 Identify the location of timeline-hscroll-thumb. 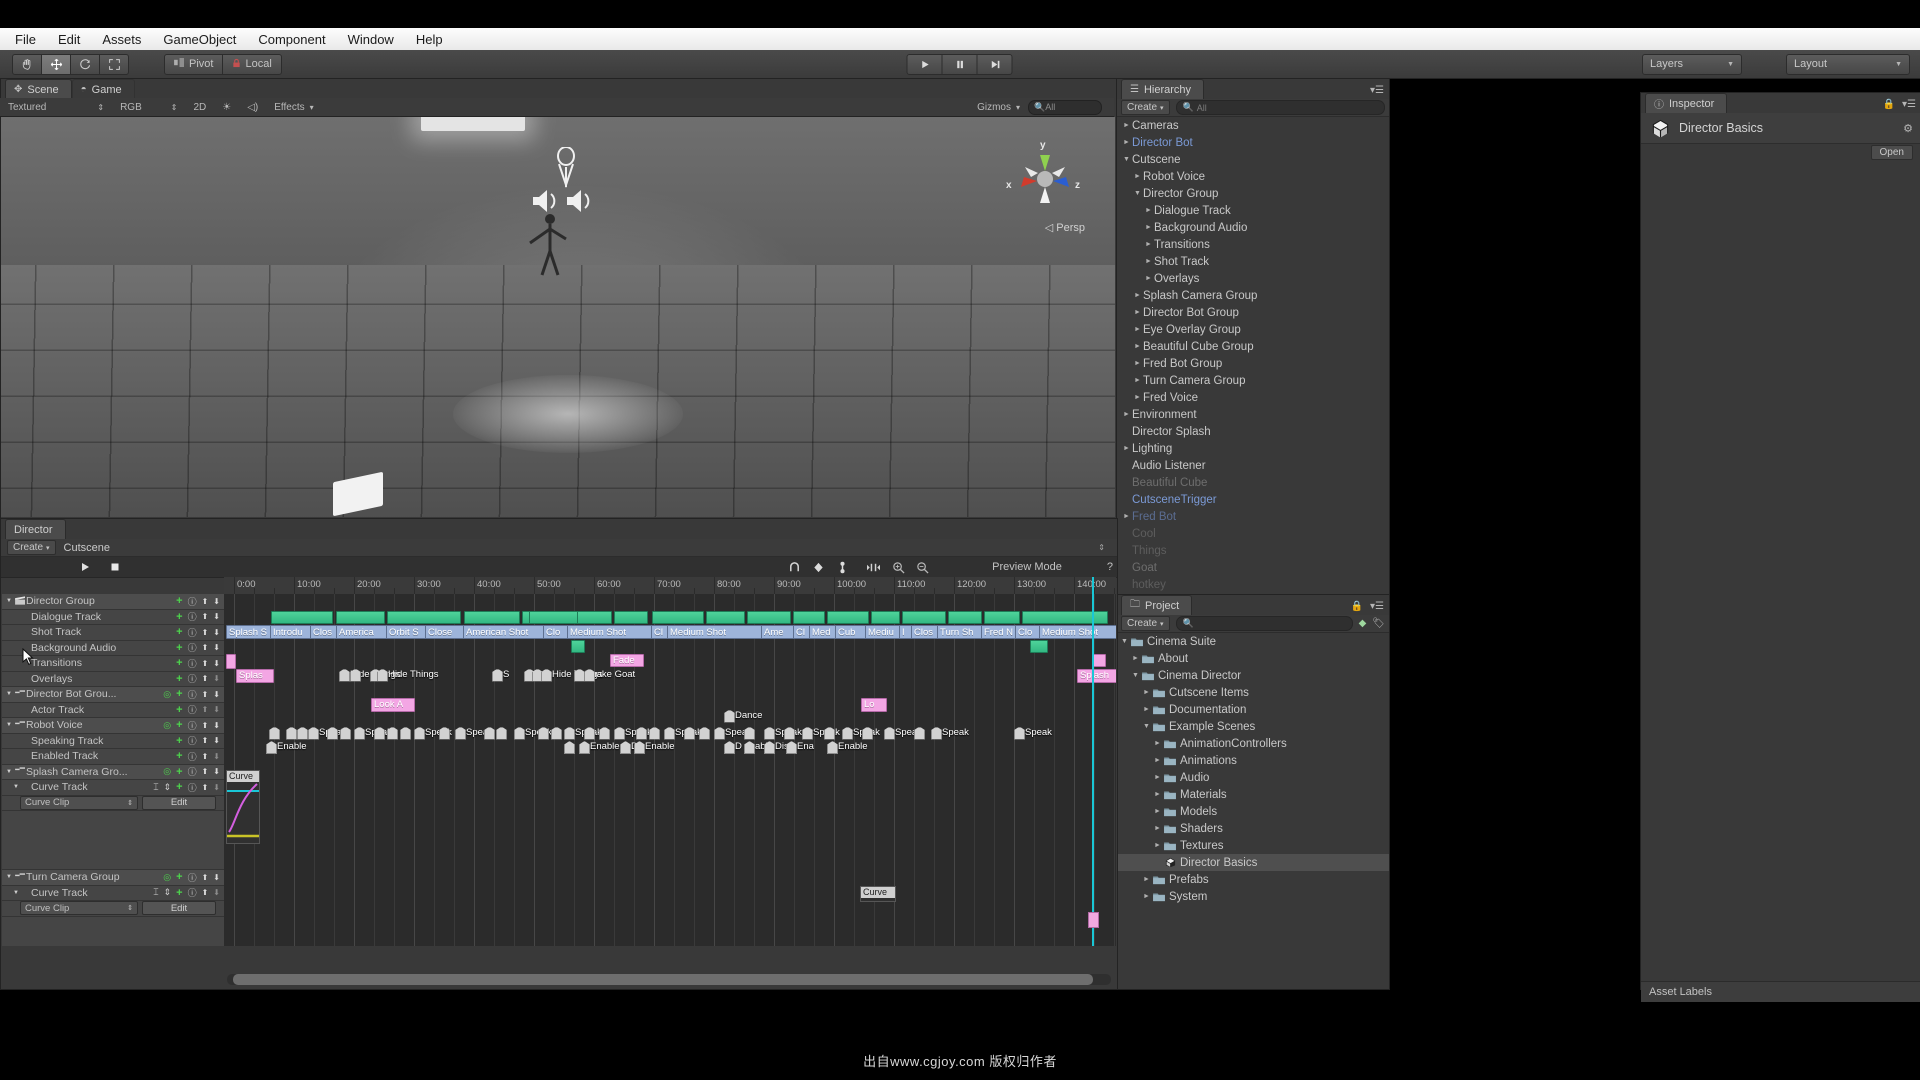
(663, 979).